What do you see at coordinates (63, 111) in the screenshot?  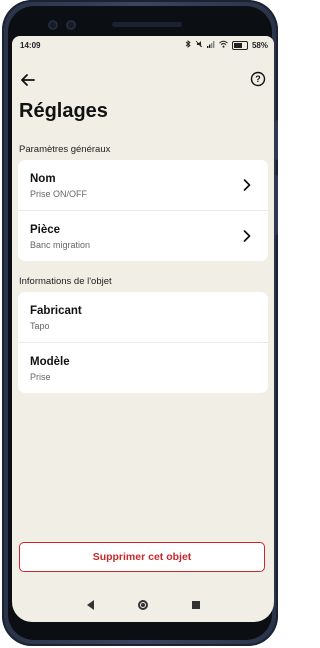 I see `page-title: Réglages` at bounding box center [63, 111].